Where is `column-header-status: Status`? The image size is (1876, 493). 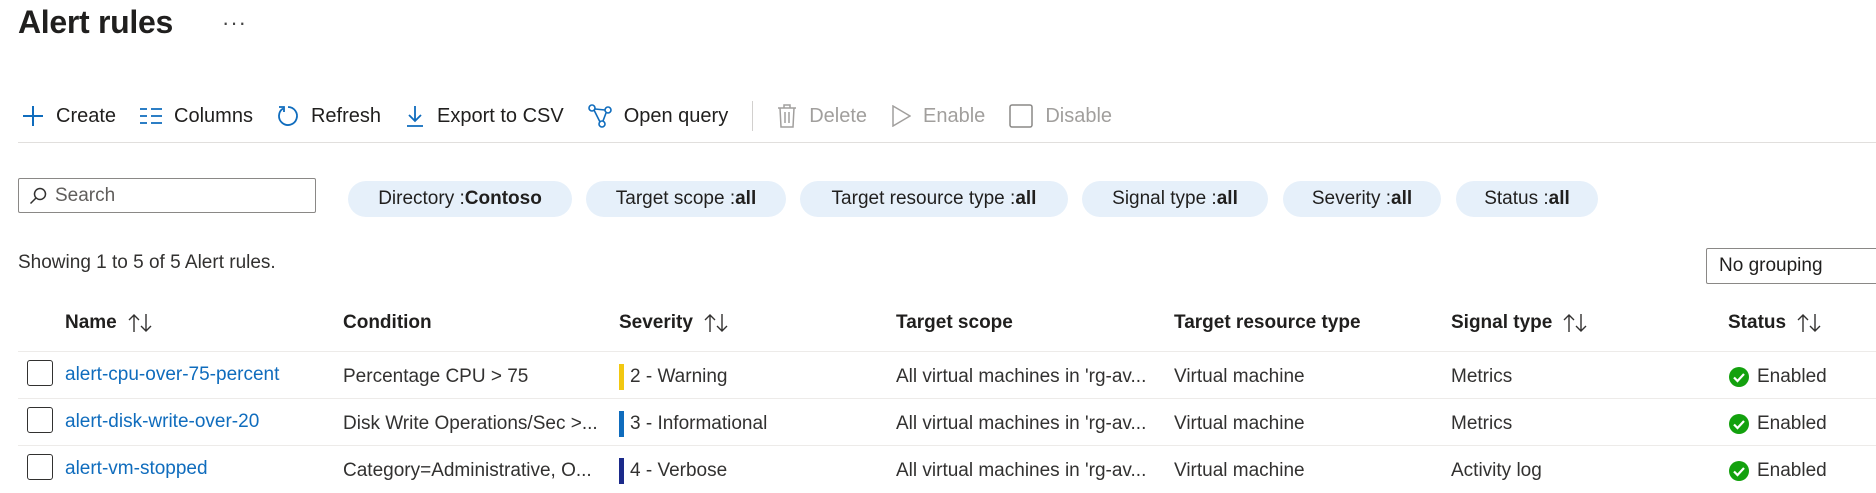
column-header-status: Status is located at coordinates (1775, 323).